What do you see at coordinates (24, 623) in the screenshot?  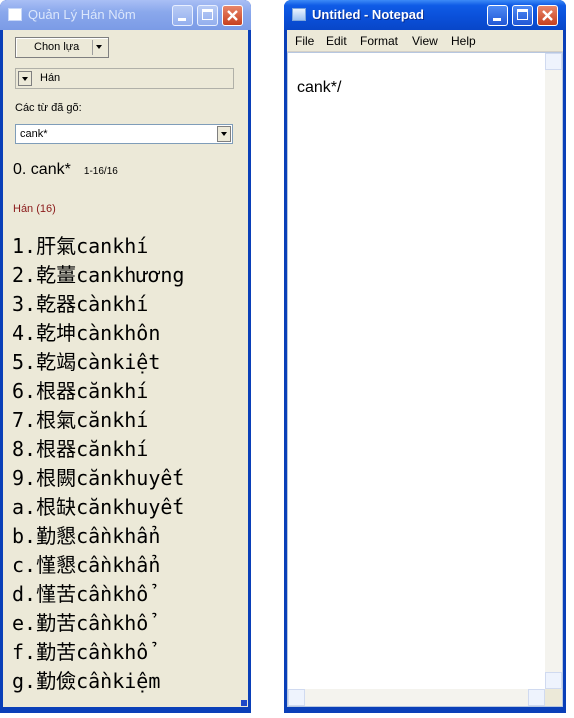 I see `result-index: e.` at bounding box center [24, 623].